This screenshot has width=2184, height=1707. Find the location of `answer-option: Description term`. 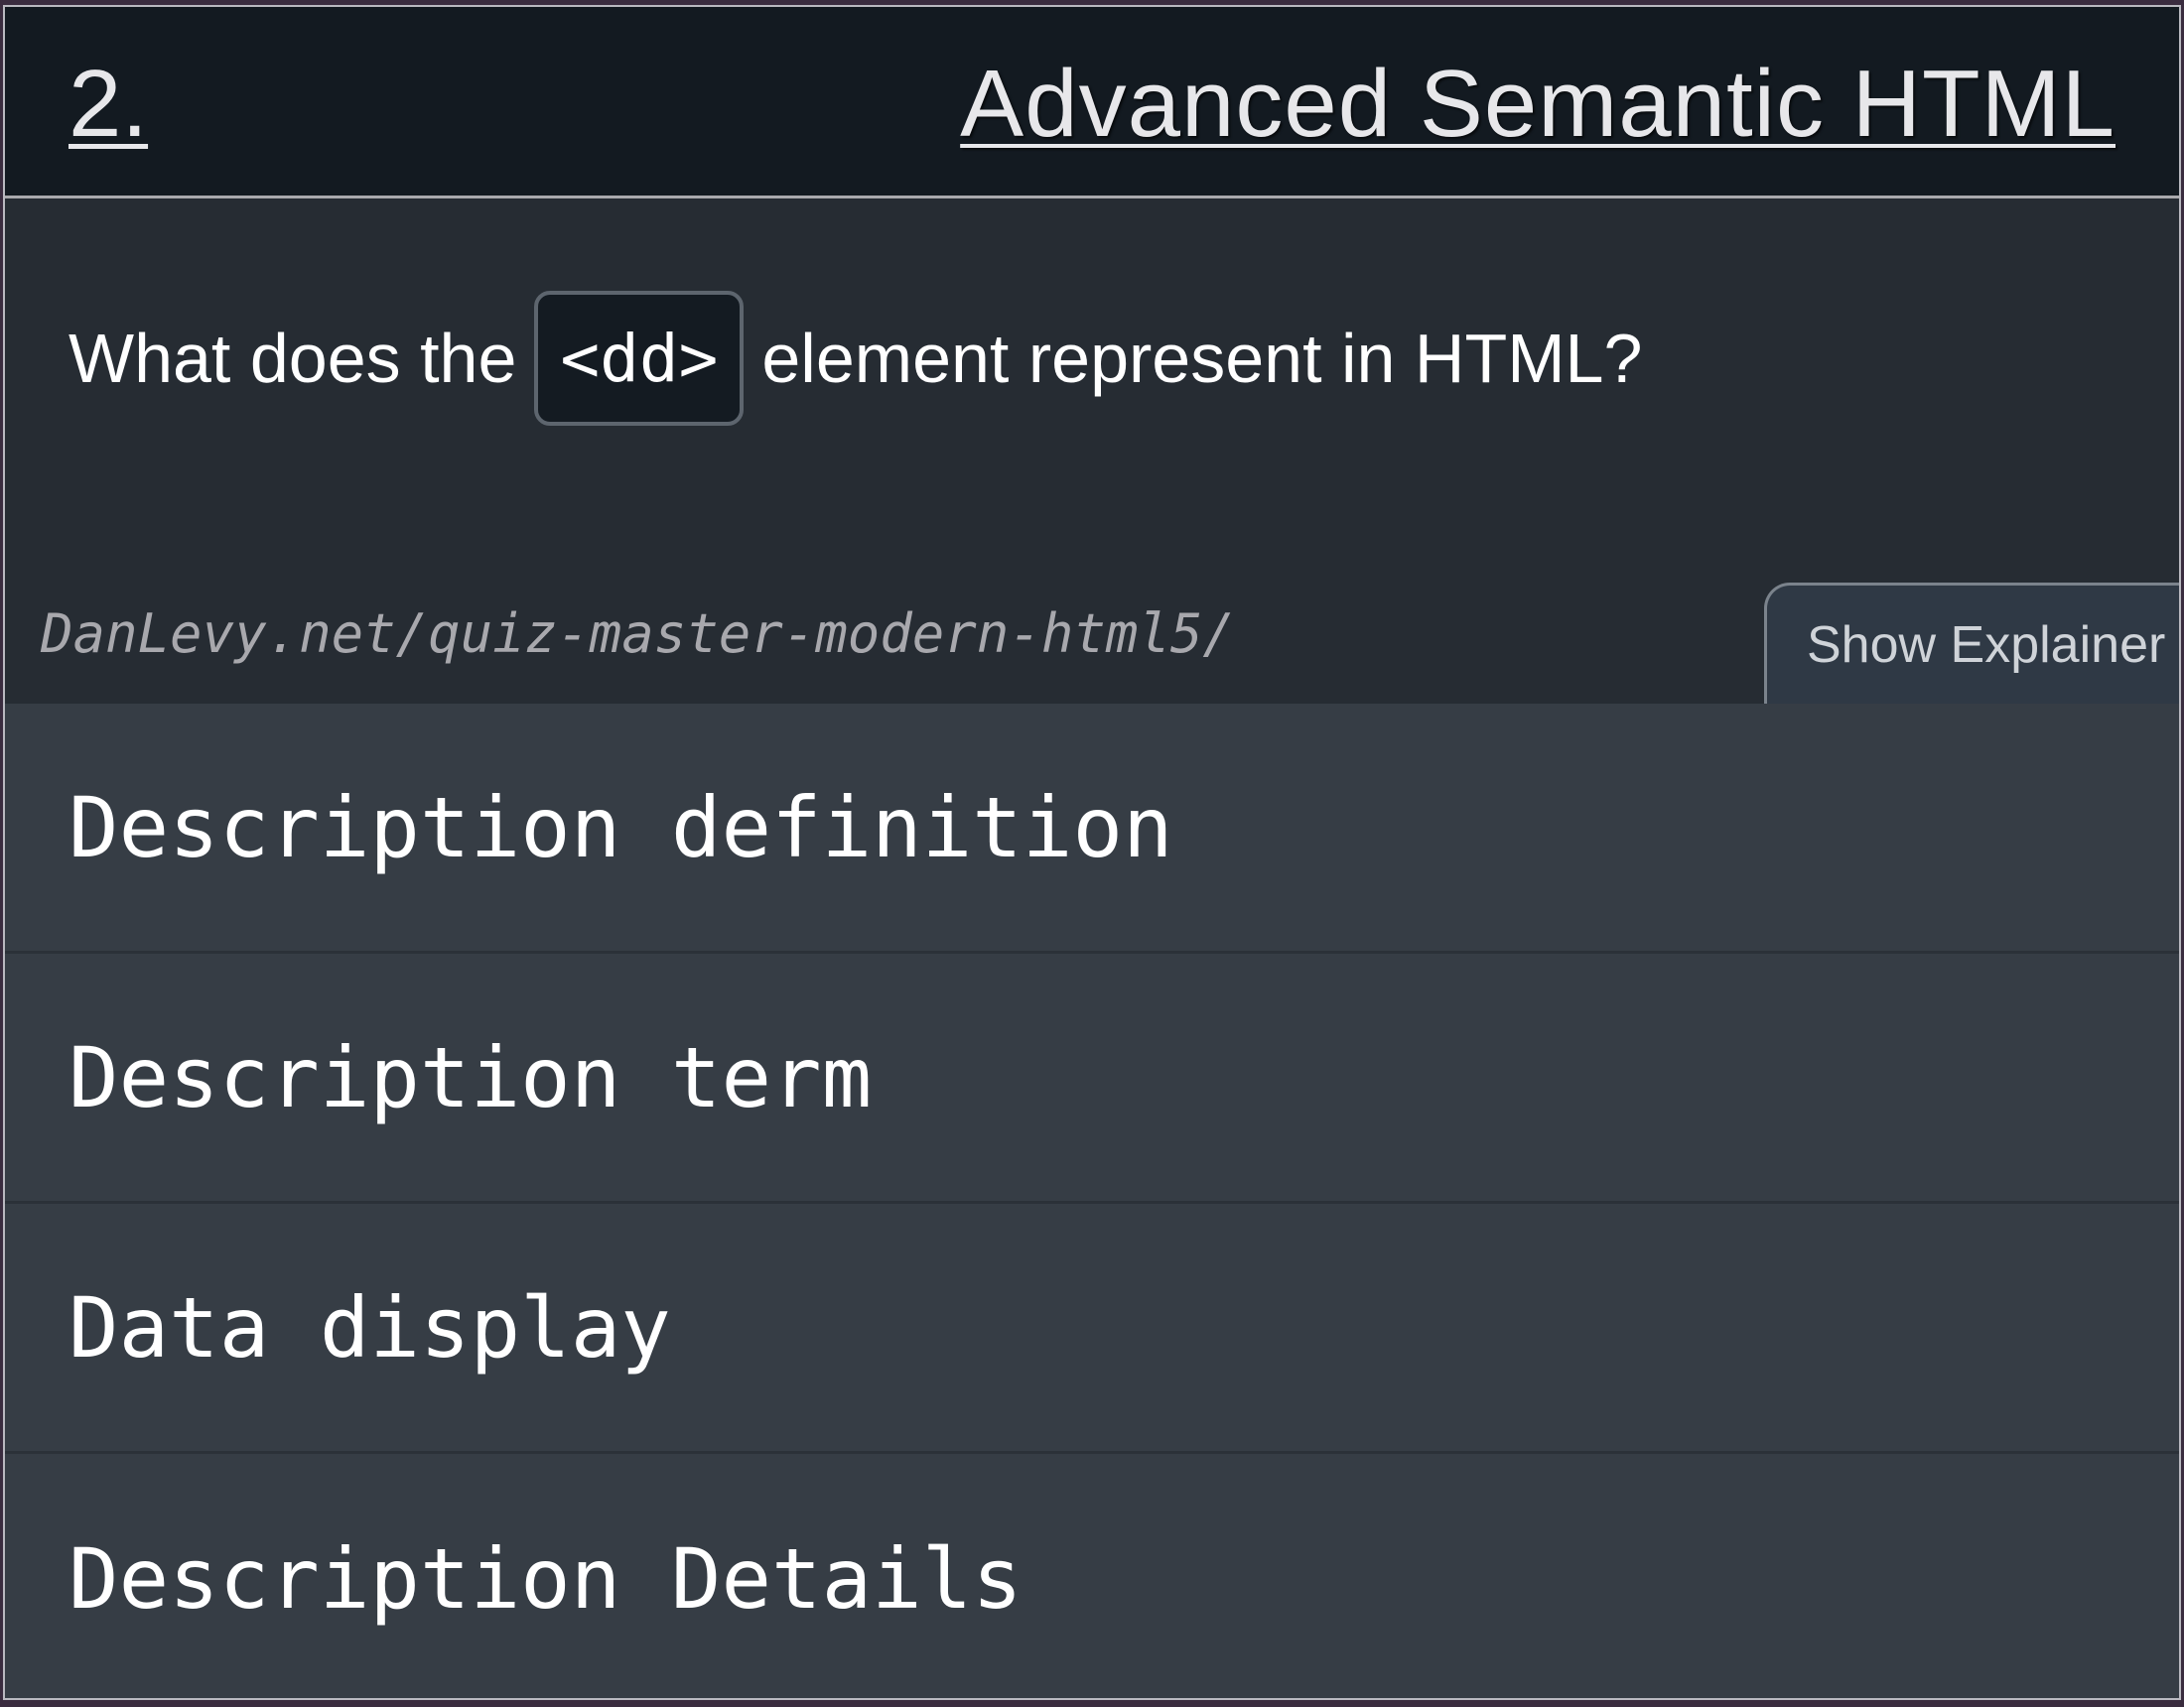

answer-option: Description term is located at coordinates (1092, 1079).